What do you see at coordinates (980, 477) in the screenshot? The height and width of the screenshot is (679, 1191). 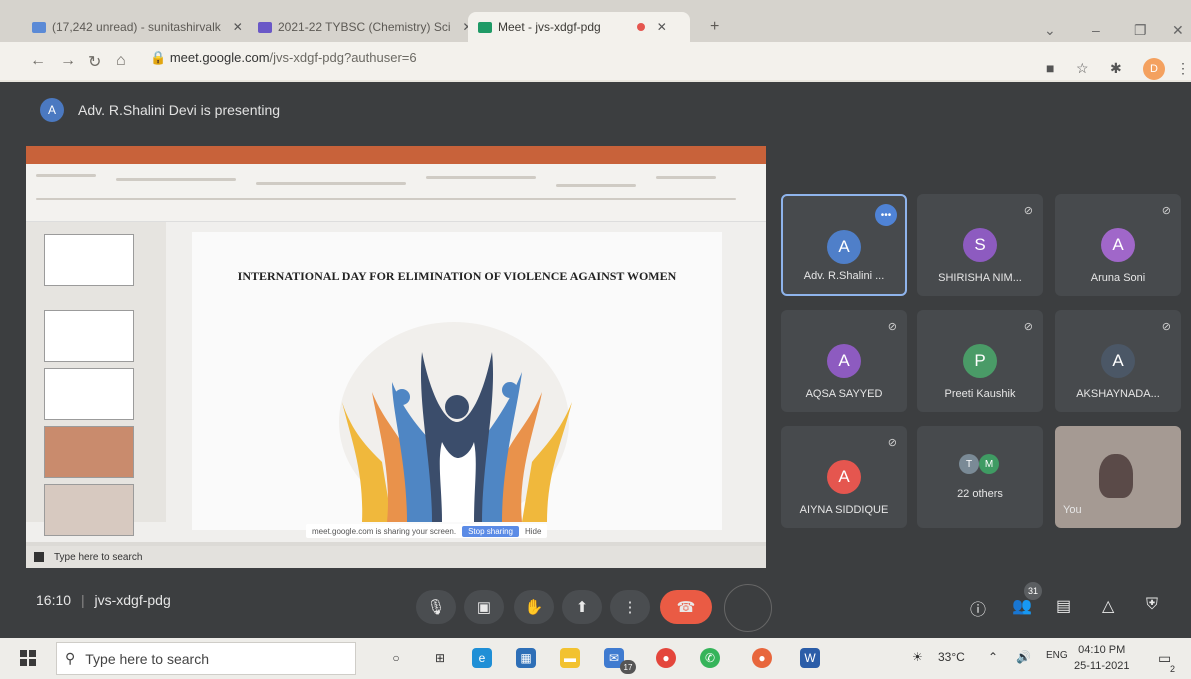 I see `others-tile: T M 22 others` at bounding box center [980, 477].